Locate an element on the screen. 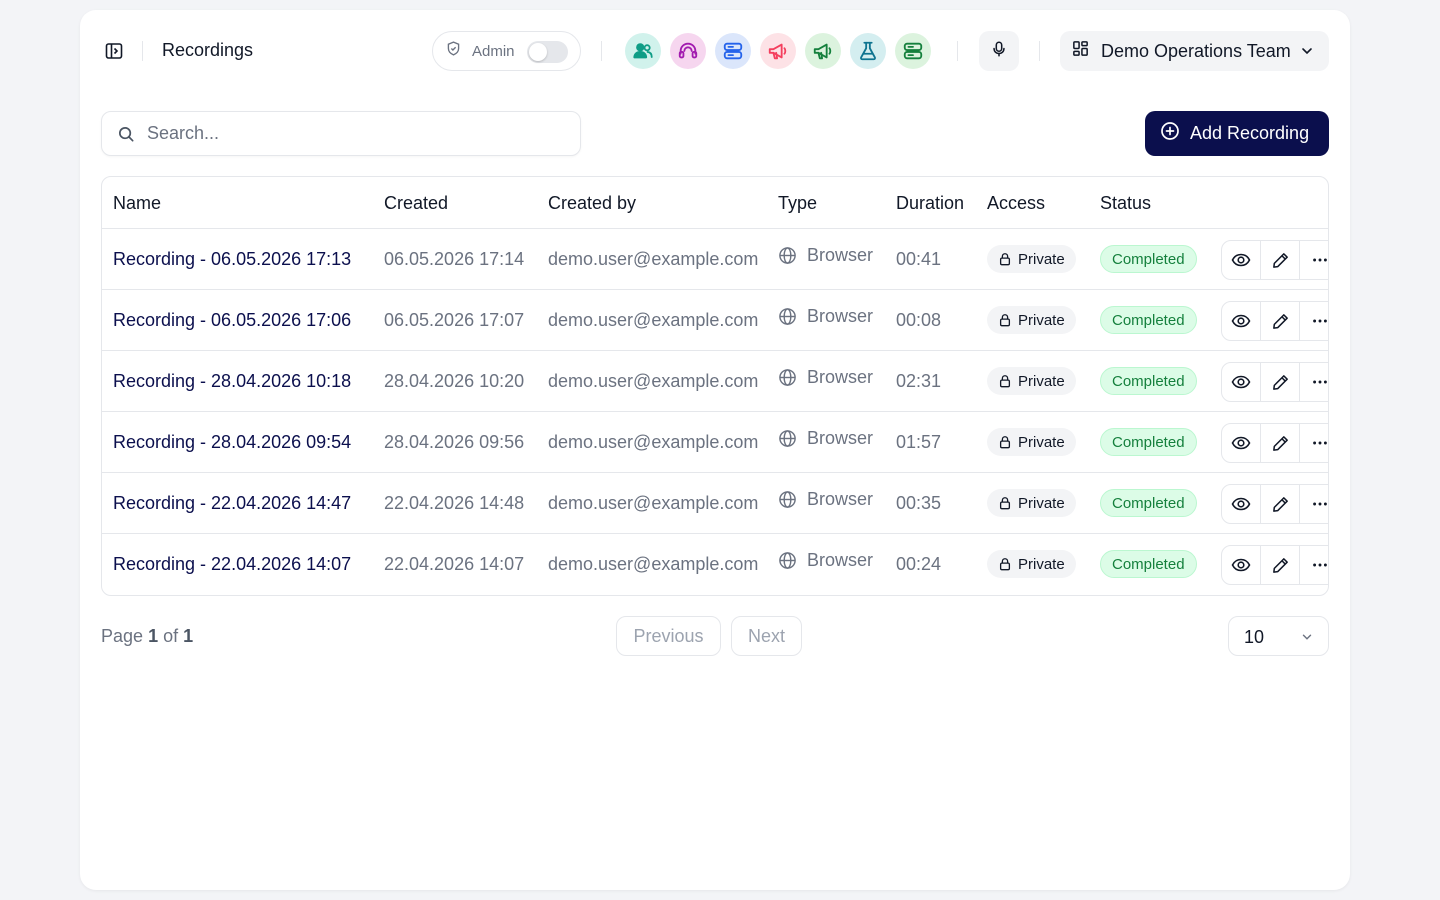 Image resolution: width=1440 pixels, height=900 pixels. recording-name-link: Recording - 28.04.2026 09:54 is located at coordinates (232, 442).